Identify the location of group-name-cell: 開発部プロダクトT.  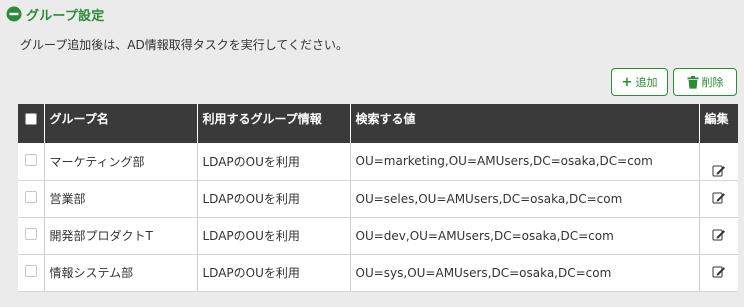
(121, 236).